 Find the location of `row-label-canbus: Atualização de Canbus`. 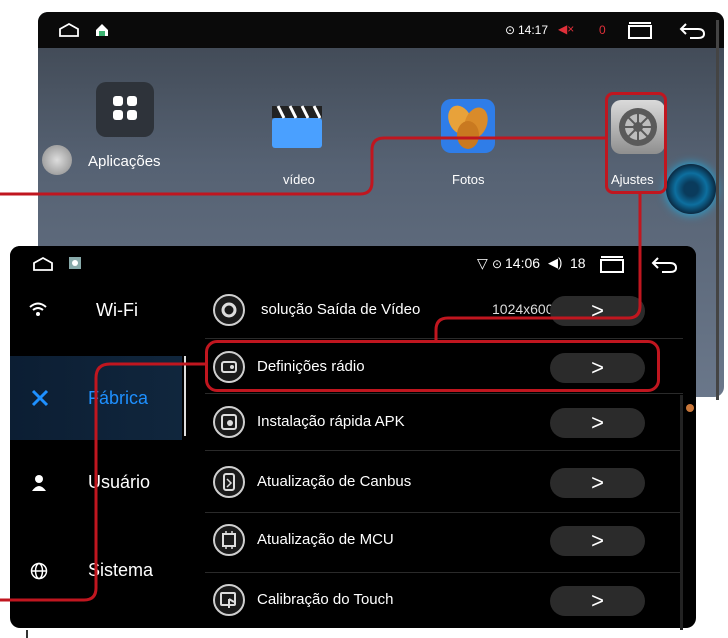

row-label-canbus: Atualização de Canbus is located at coordinates (334, 481).